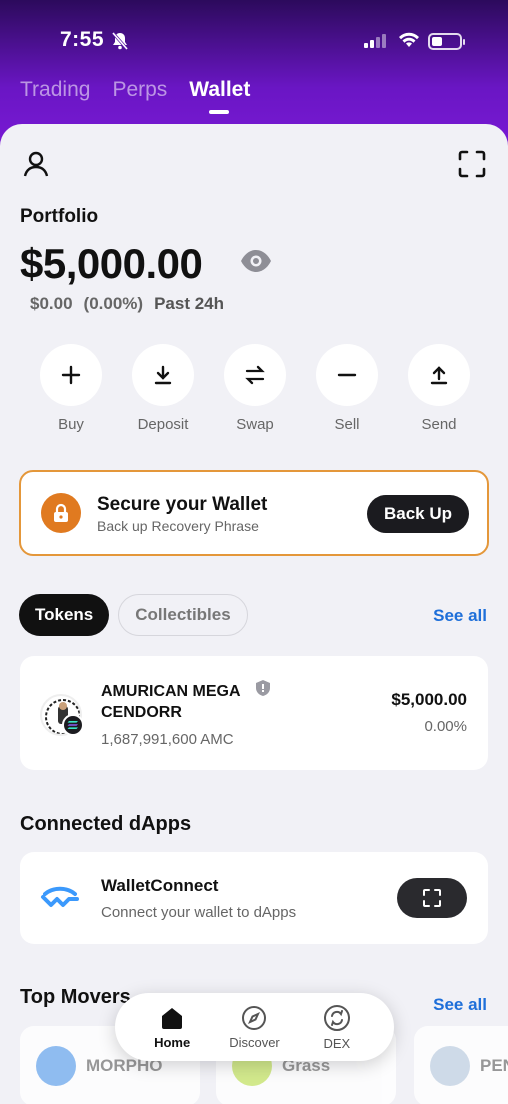 The width and height of the screenshot is (508, 1104). I want to click on tab-wallet: Wallet, so click(219, 96).